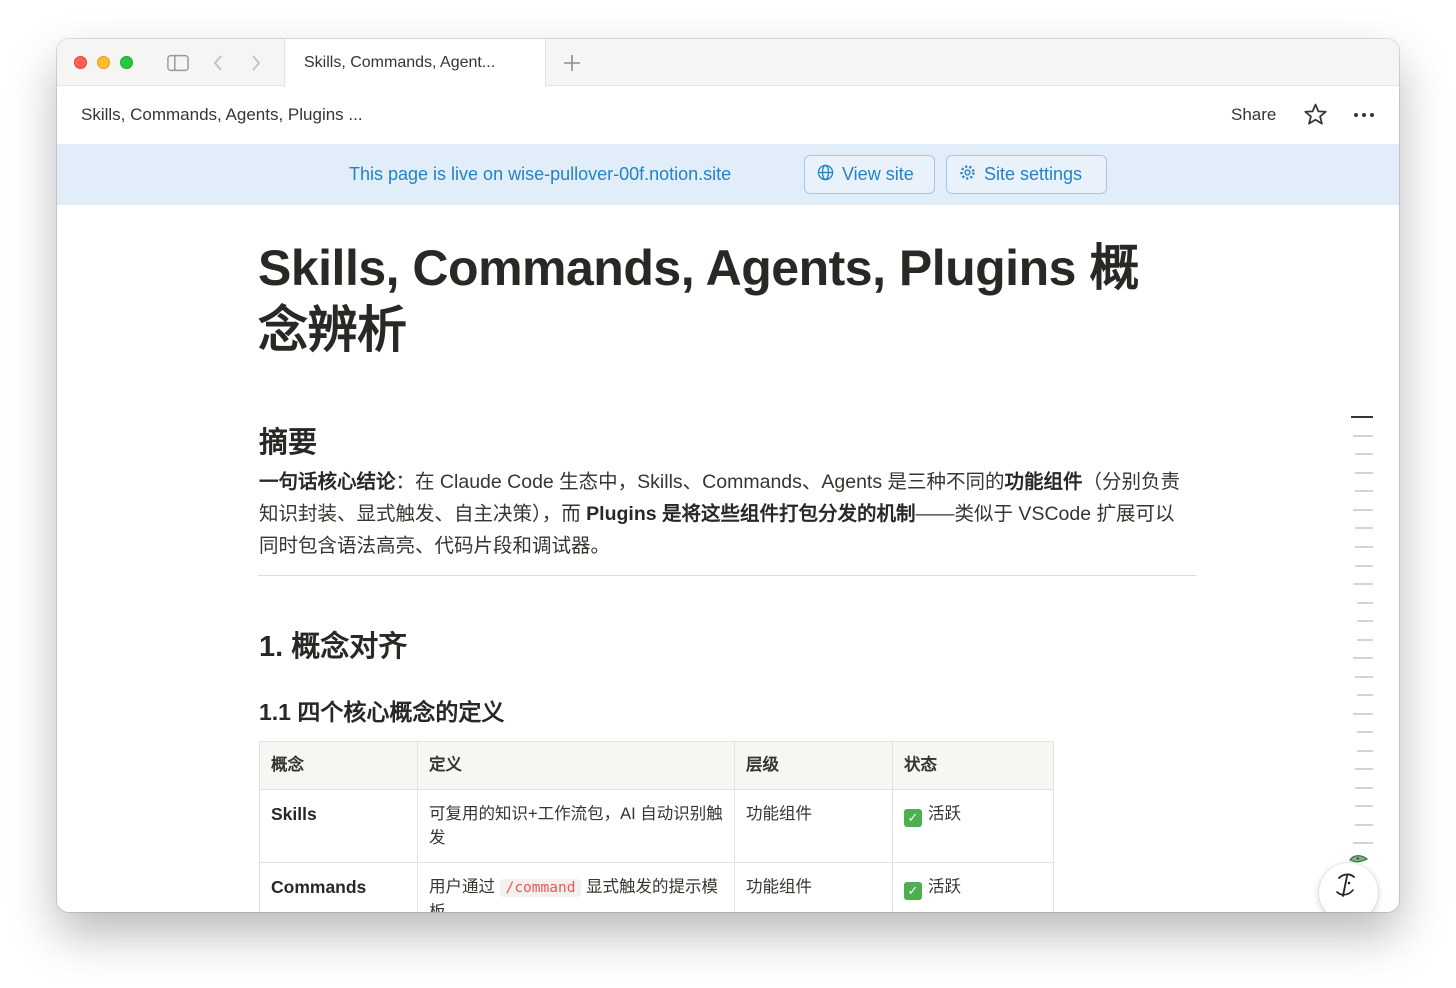 The width and height of the screenshot is (1456, 988). Describe the element at coordinates (1364, 117) in the screenshot. I see `ellipsis-icon` at that location.